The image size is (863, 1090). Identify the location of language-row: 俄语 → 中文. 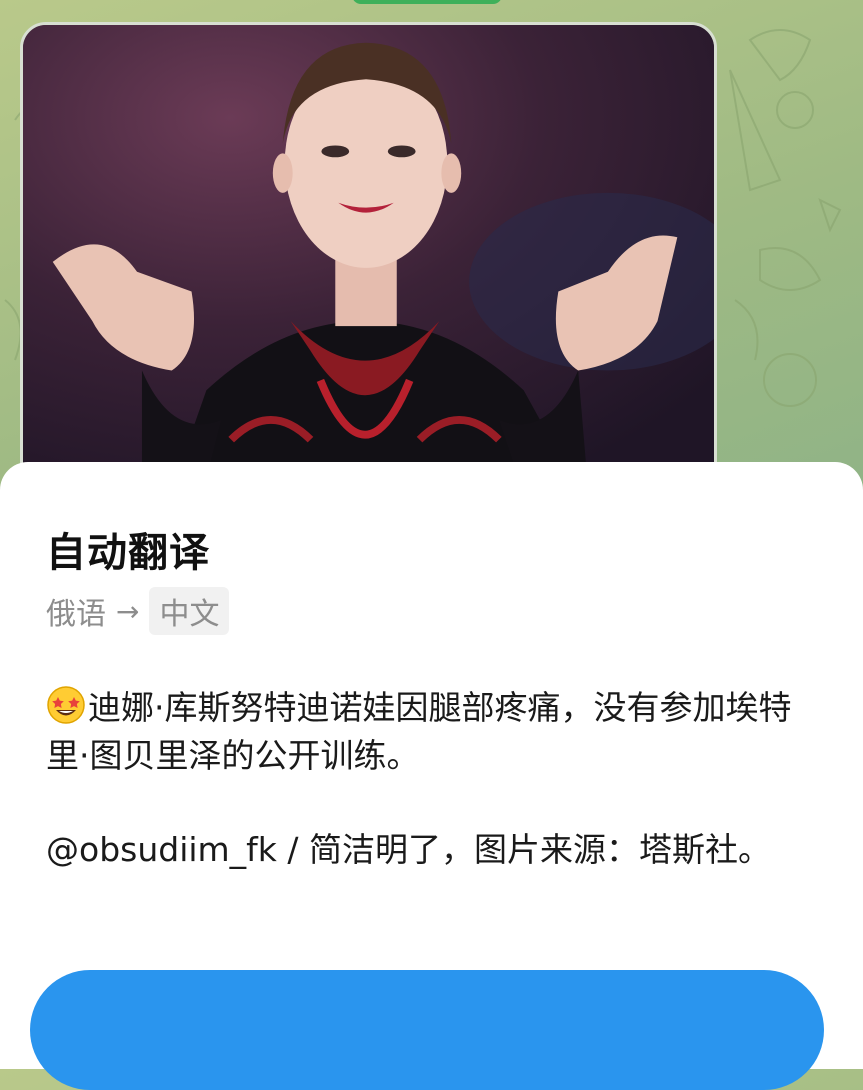
(138, 611).